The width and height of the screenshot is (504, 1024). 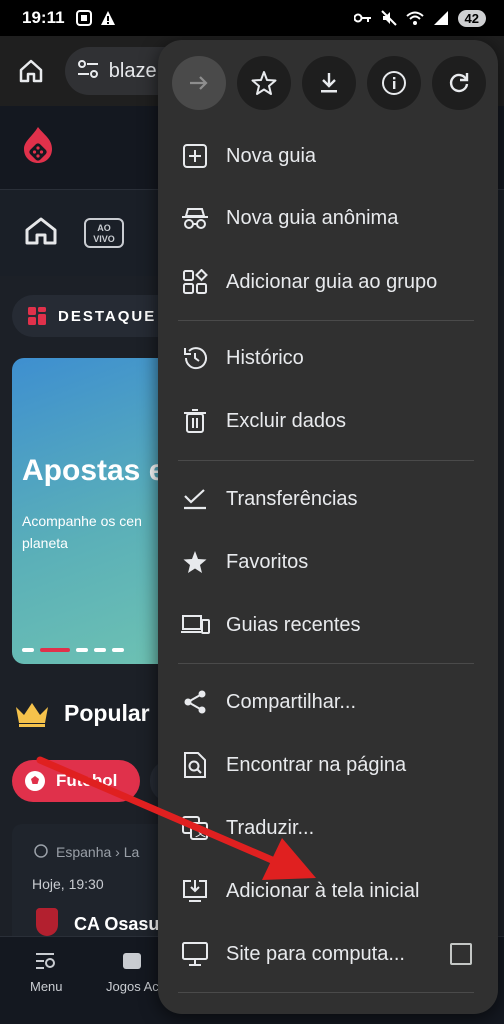 What do you see at coordinates (267, 561) in the screenshot?
I see `menu-item-label: Favoritos` at bounding box center [267, 561].